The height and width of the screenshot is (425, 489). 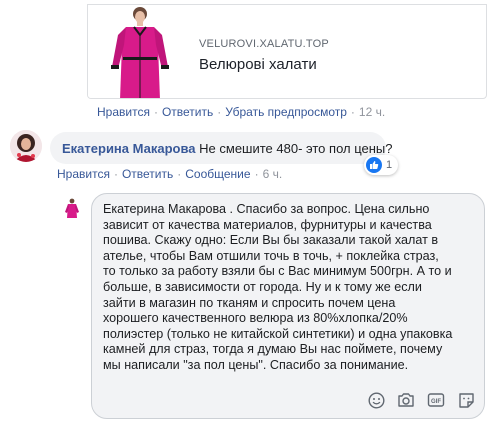 I want to click on like-icon, so click(x=374, y=165).